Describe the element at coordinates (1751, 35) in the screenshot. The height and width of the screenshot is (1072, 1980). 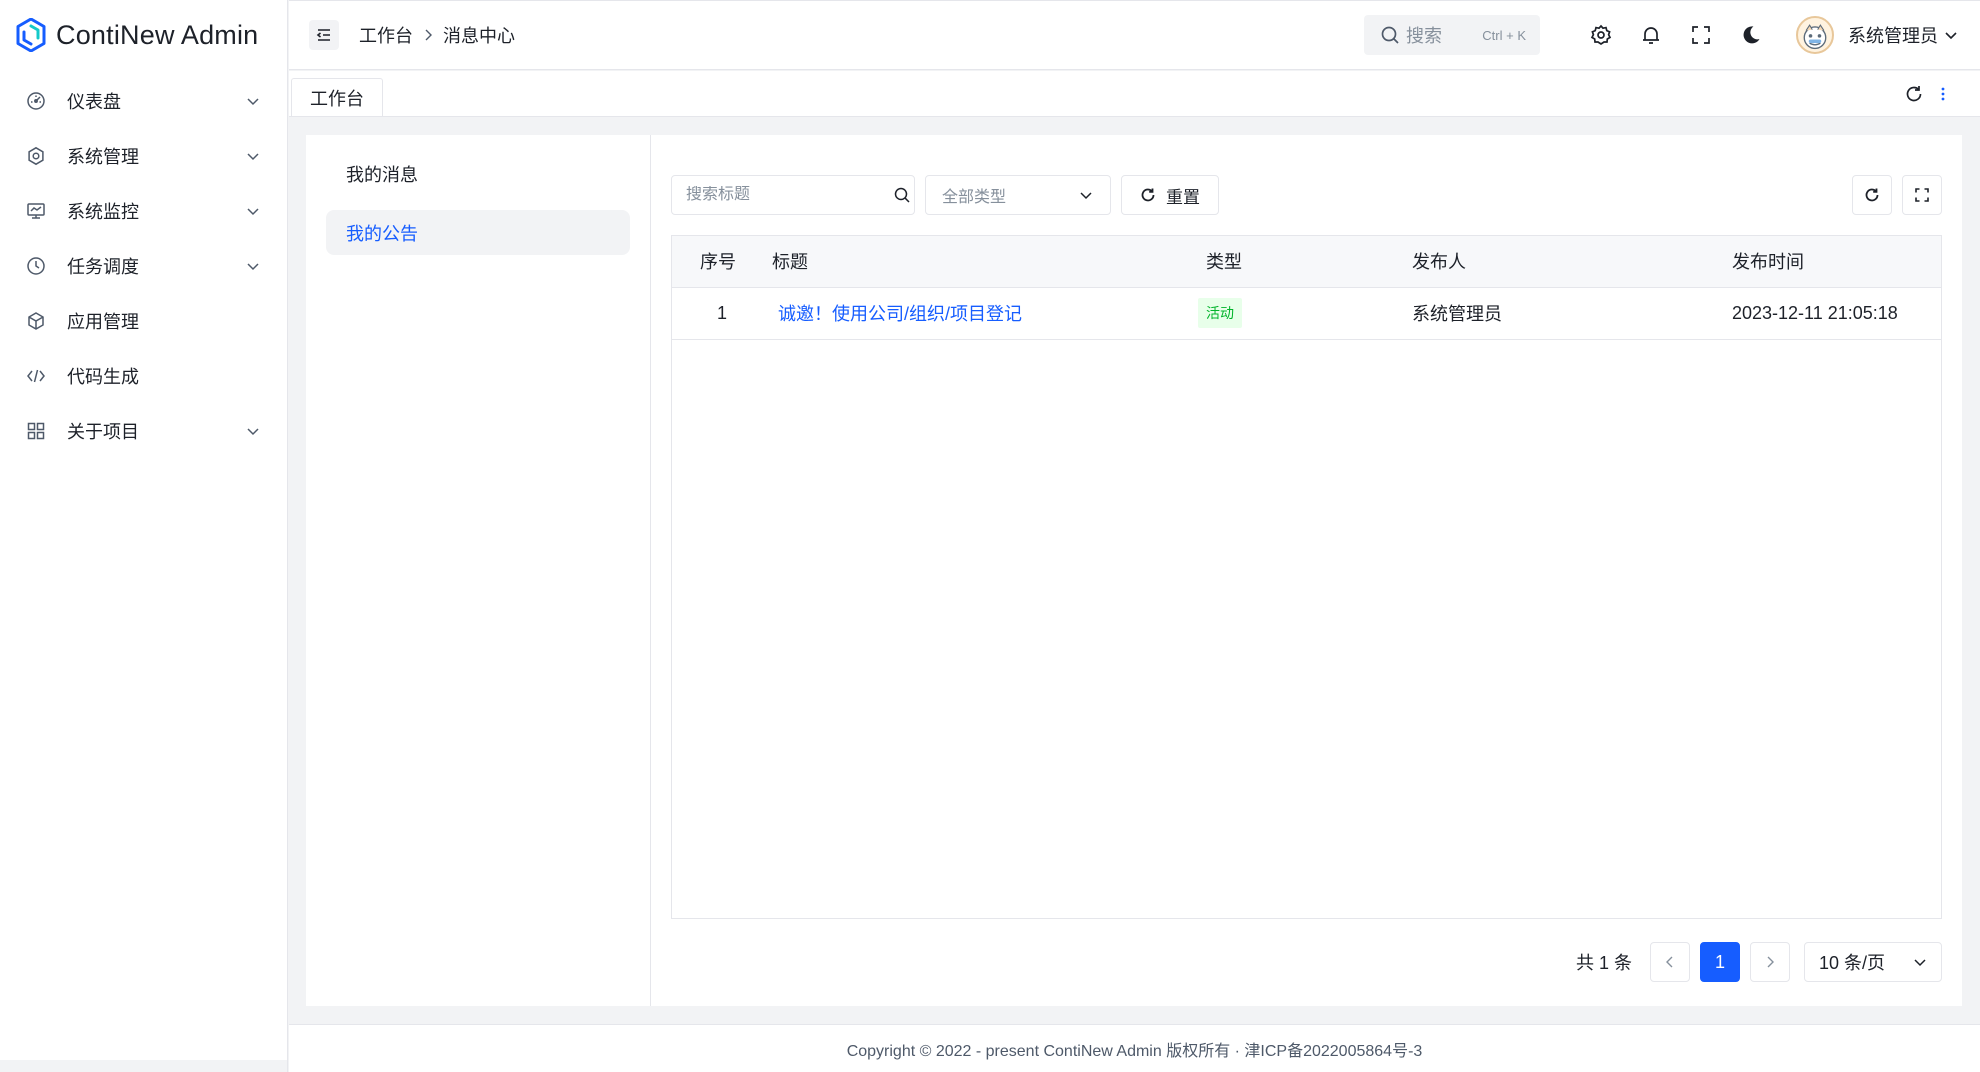
I see `moon-icon` at that location.